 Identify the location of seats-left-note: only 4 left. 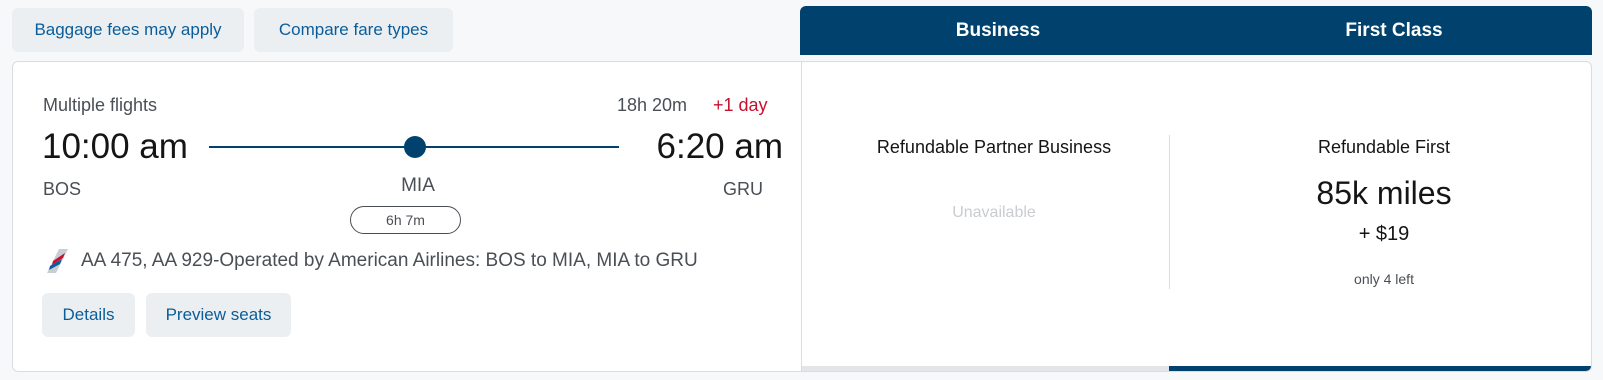
(1384, 279).